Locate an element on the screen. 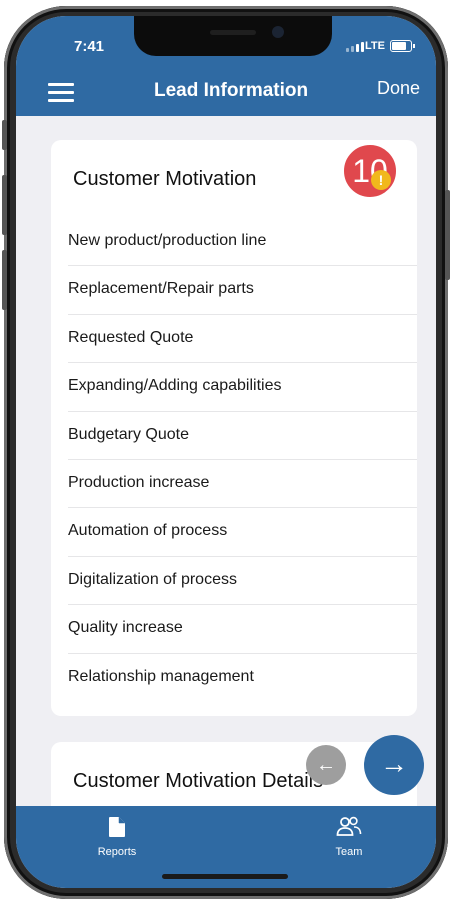 The height and width of the screenshot is (905, 452). arrow-right-icon: → is located at coordinates (394, 763).